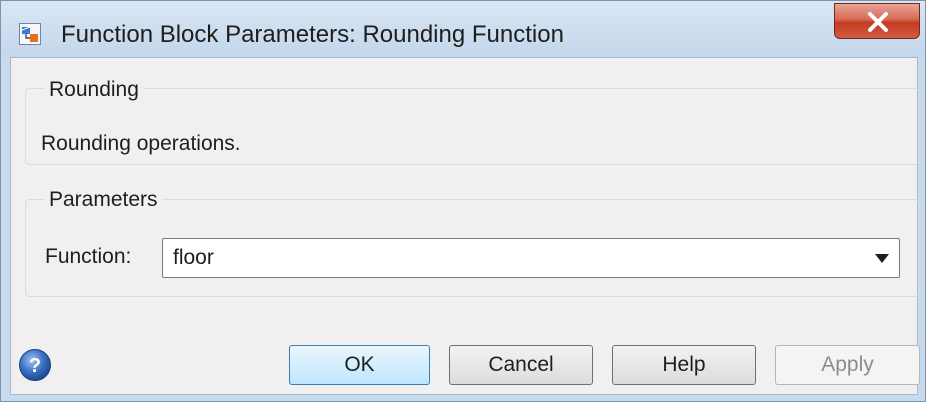 Image resolution: width=926 pixels, height=402 pixels. Describe the element at coordinates (521, 365) in the screenshot. I see `cancel-button: Cancel` at that location.